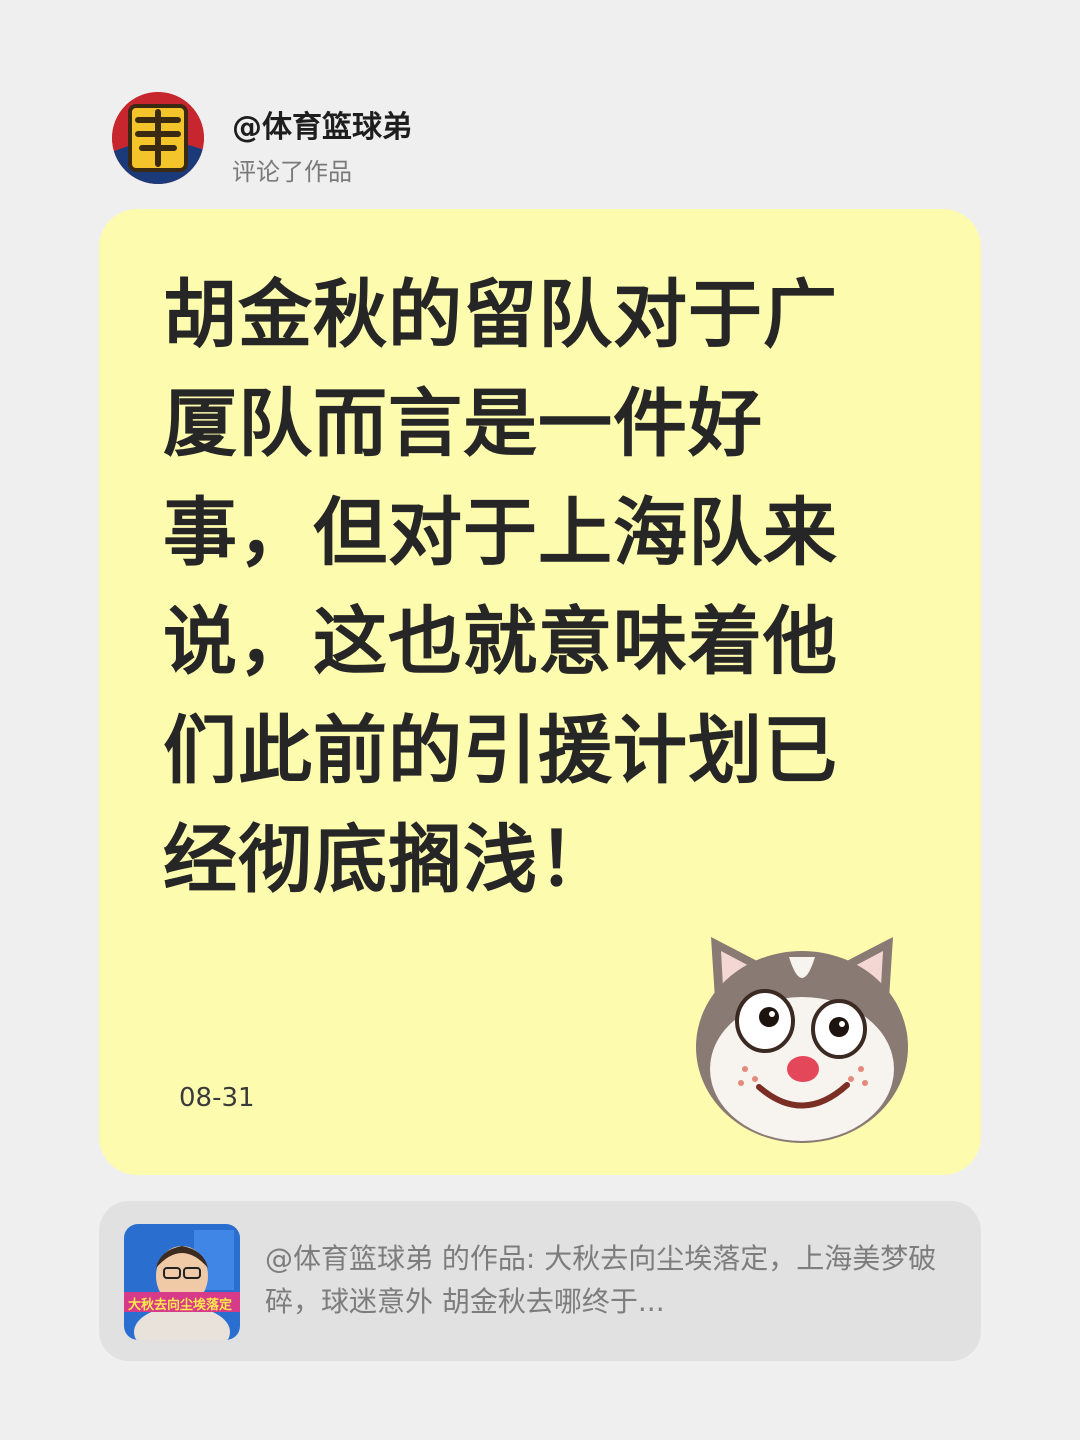 The image size is (1080, 1440). I want to click on comment-header: @体育篮球弟 评论了作品, so click(462, 139).